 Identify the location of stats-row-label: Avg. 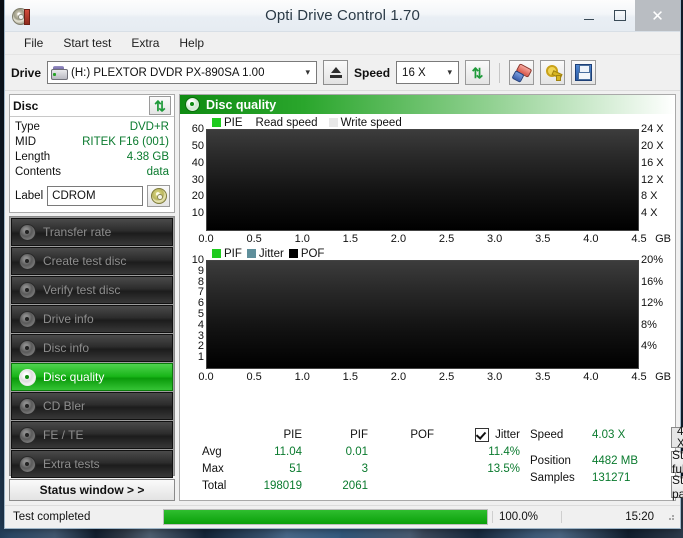
(212, 451).